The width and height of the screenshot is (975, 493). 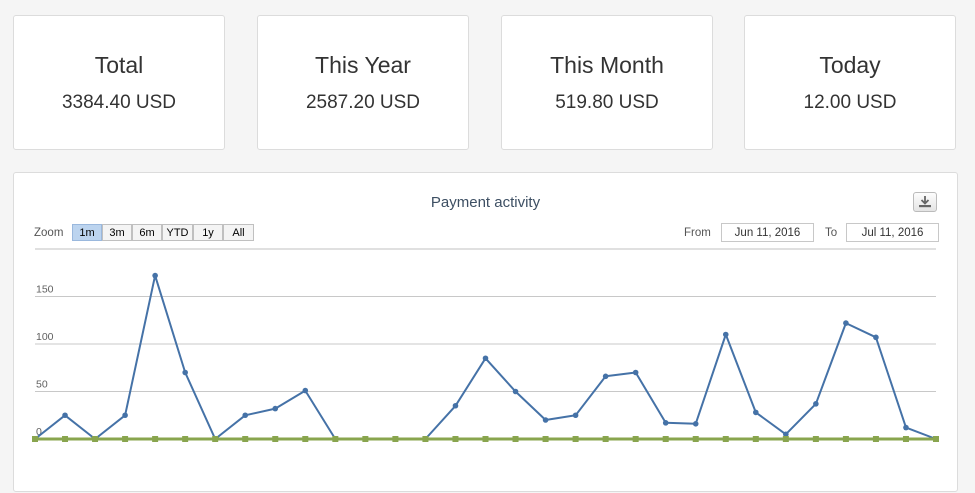 What do you see at coordinates (850, 102) in the screenshot?
I see `stat-value: 12.00 USD` at bounding box center [850, 102].